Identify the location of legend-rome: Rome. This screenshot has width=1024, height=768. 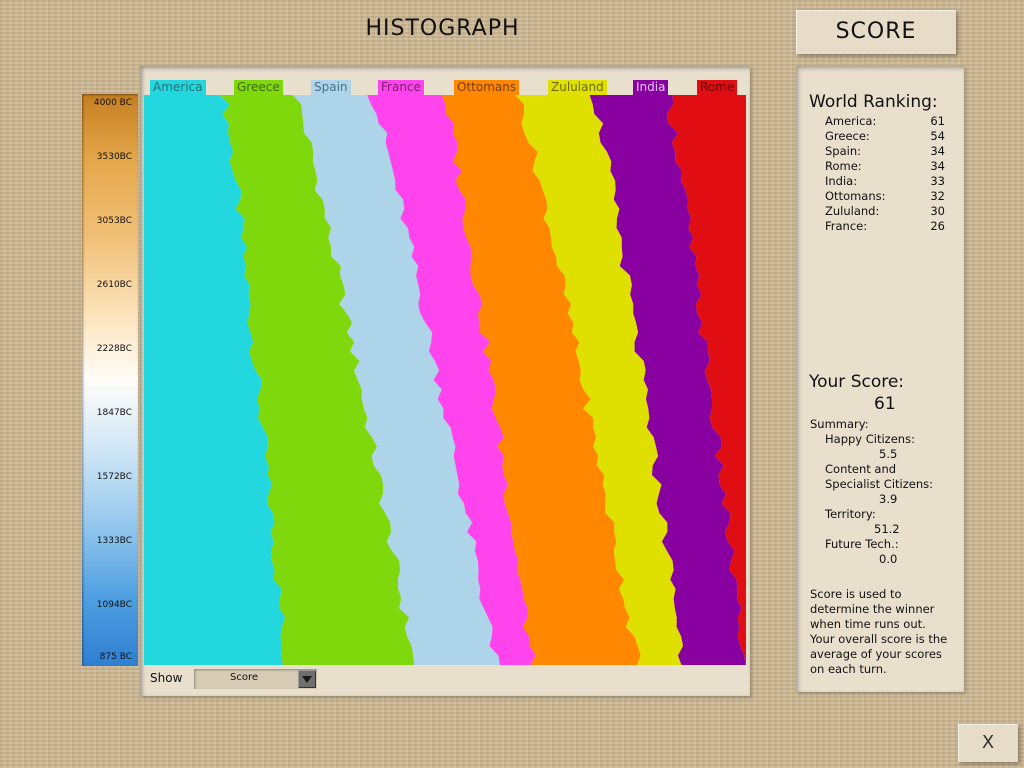
(717, 87).